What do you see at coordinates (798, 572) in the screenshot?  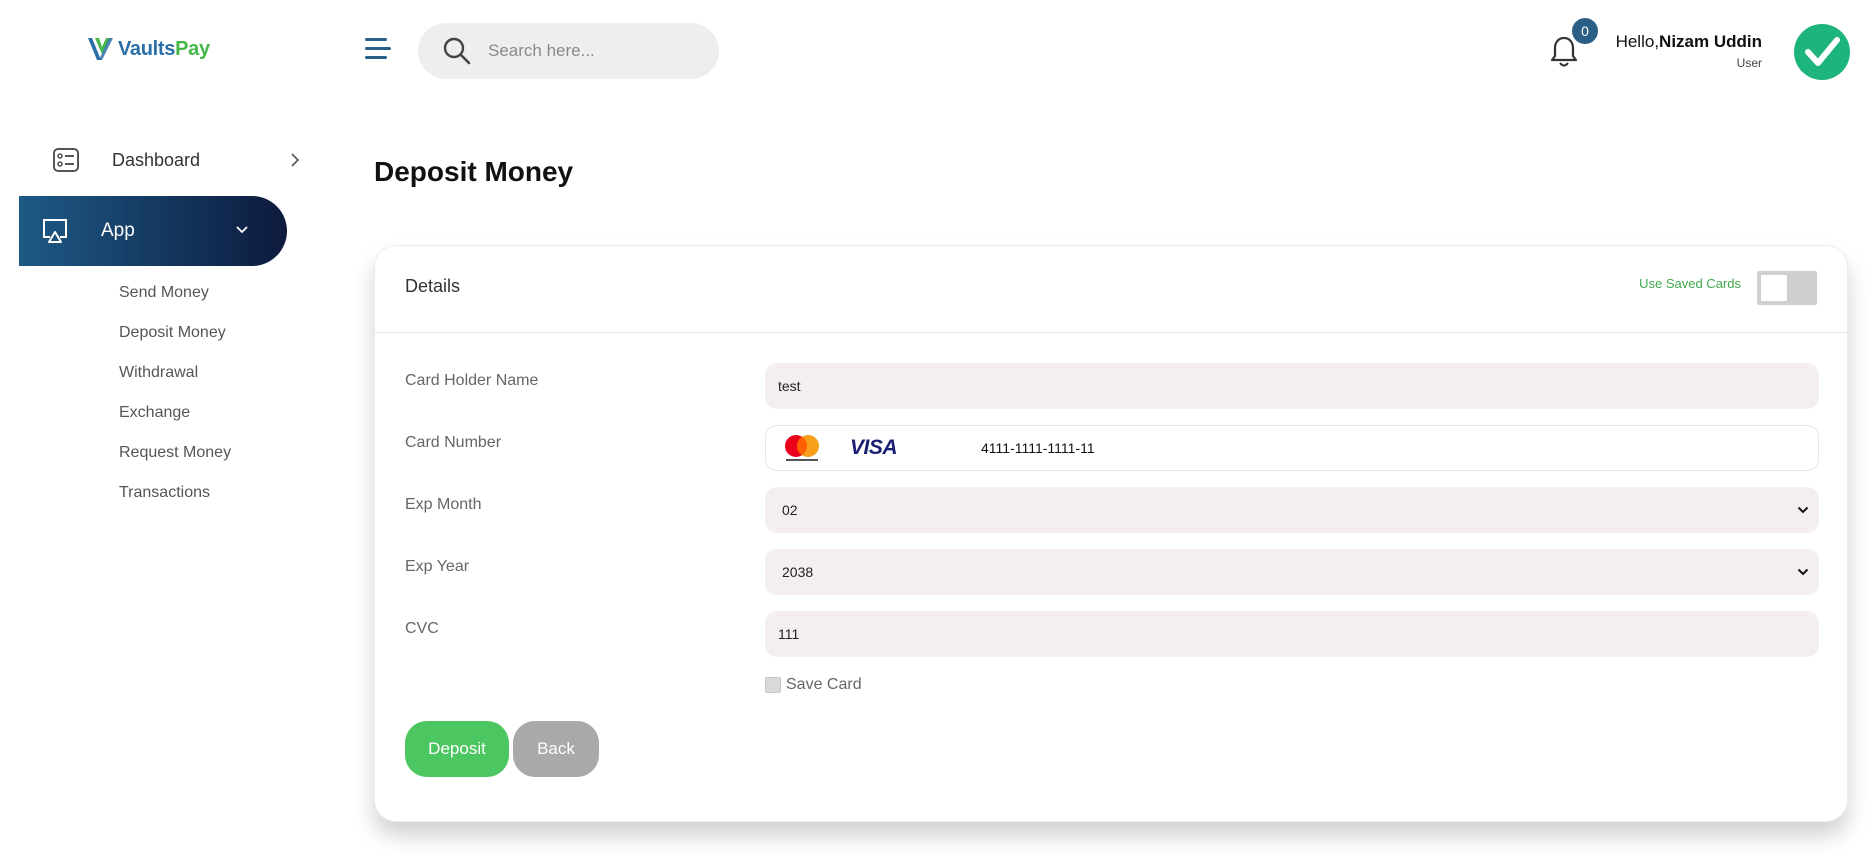 I see `exp-year-value: 2038` at bounding box center [798, 572].